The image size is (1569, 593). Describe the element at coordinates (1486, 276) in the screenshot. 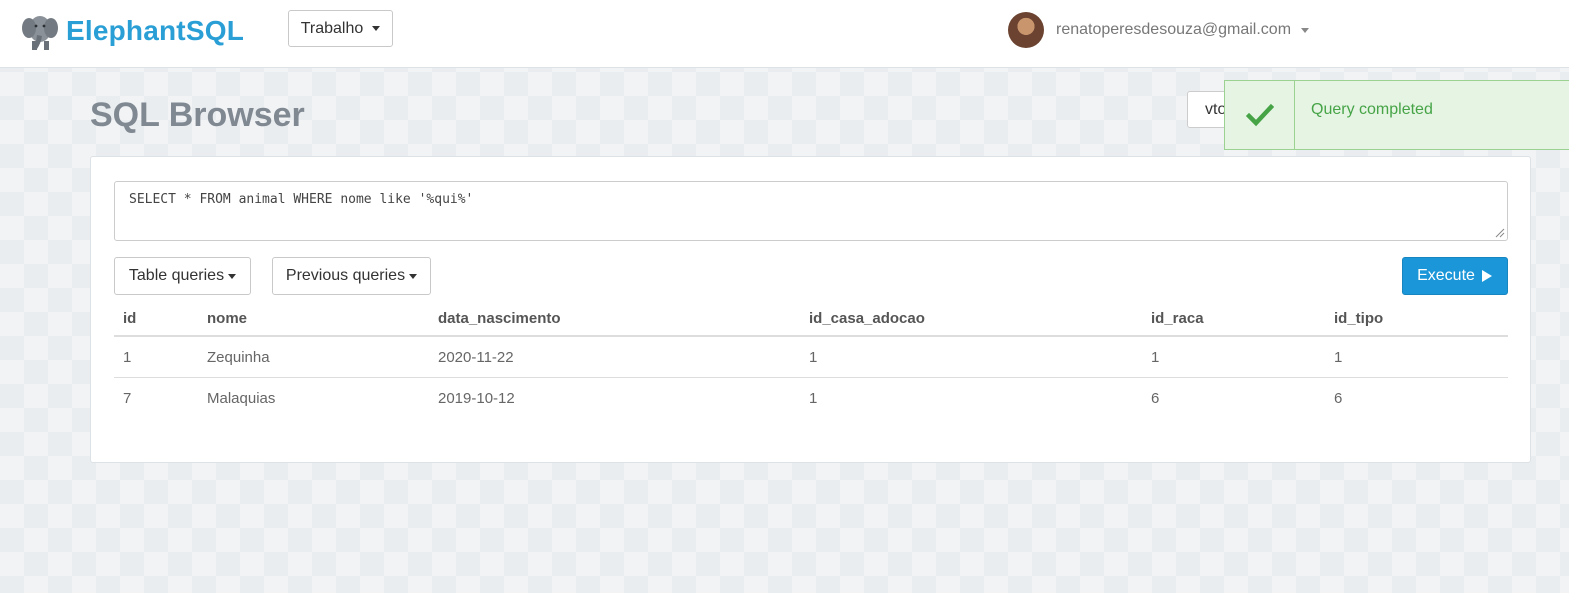

I see `play-icon` at that location.